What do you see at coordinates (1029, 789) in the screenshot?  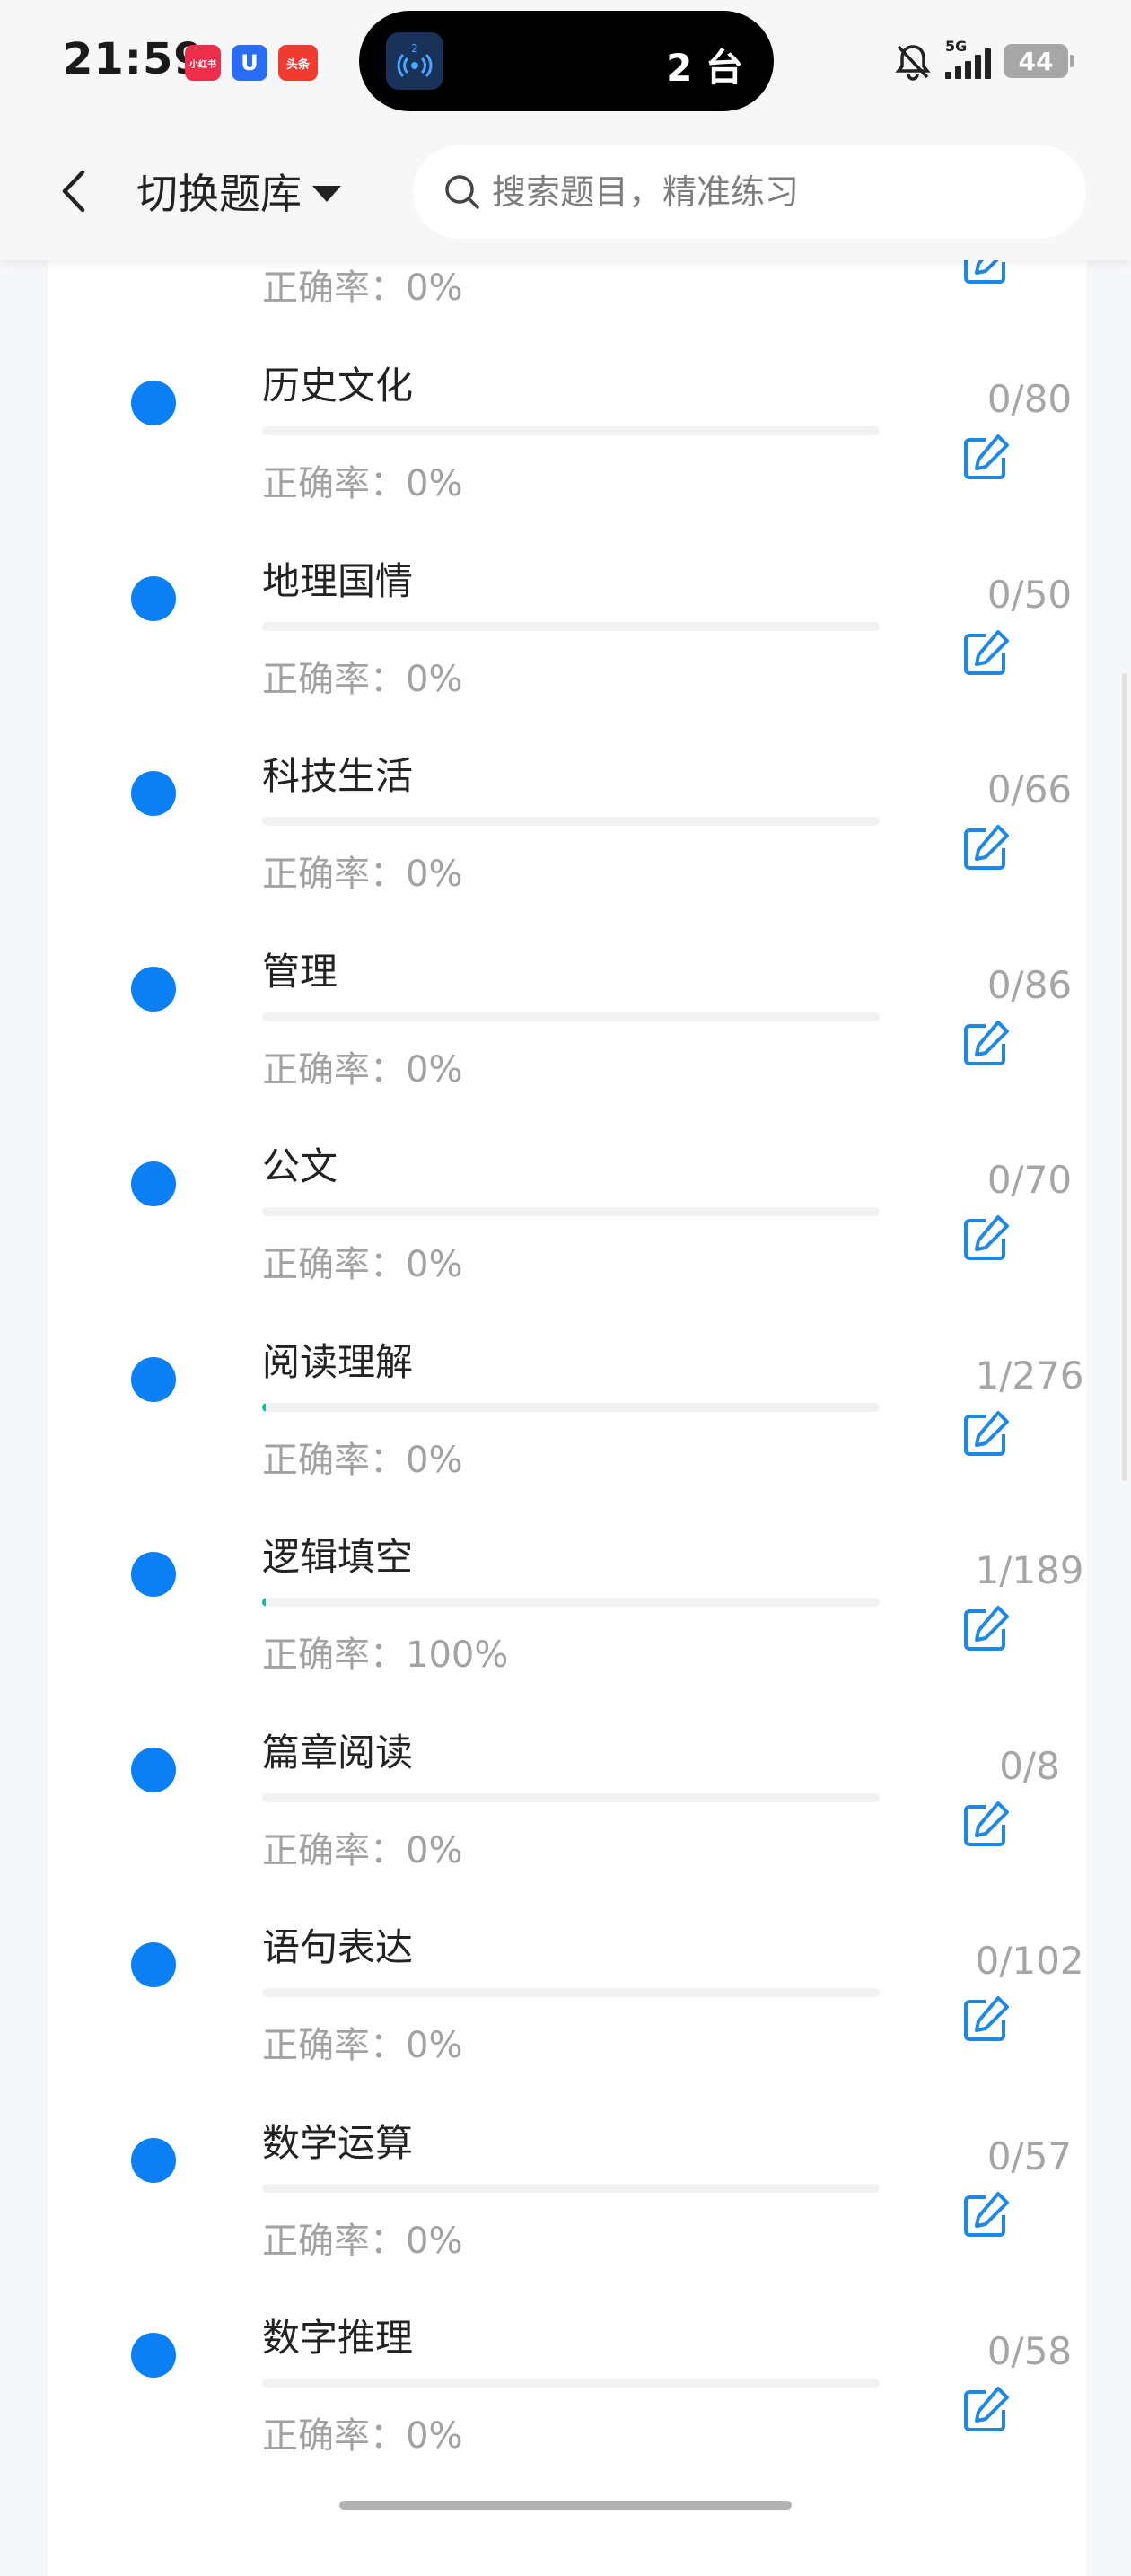 I see `question-count: 0/66` at bounding box center [1029, 789].